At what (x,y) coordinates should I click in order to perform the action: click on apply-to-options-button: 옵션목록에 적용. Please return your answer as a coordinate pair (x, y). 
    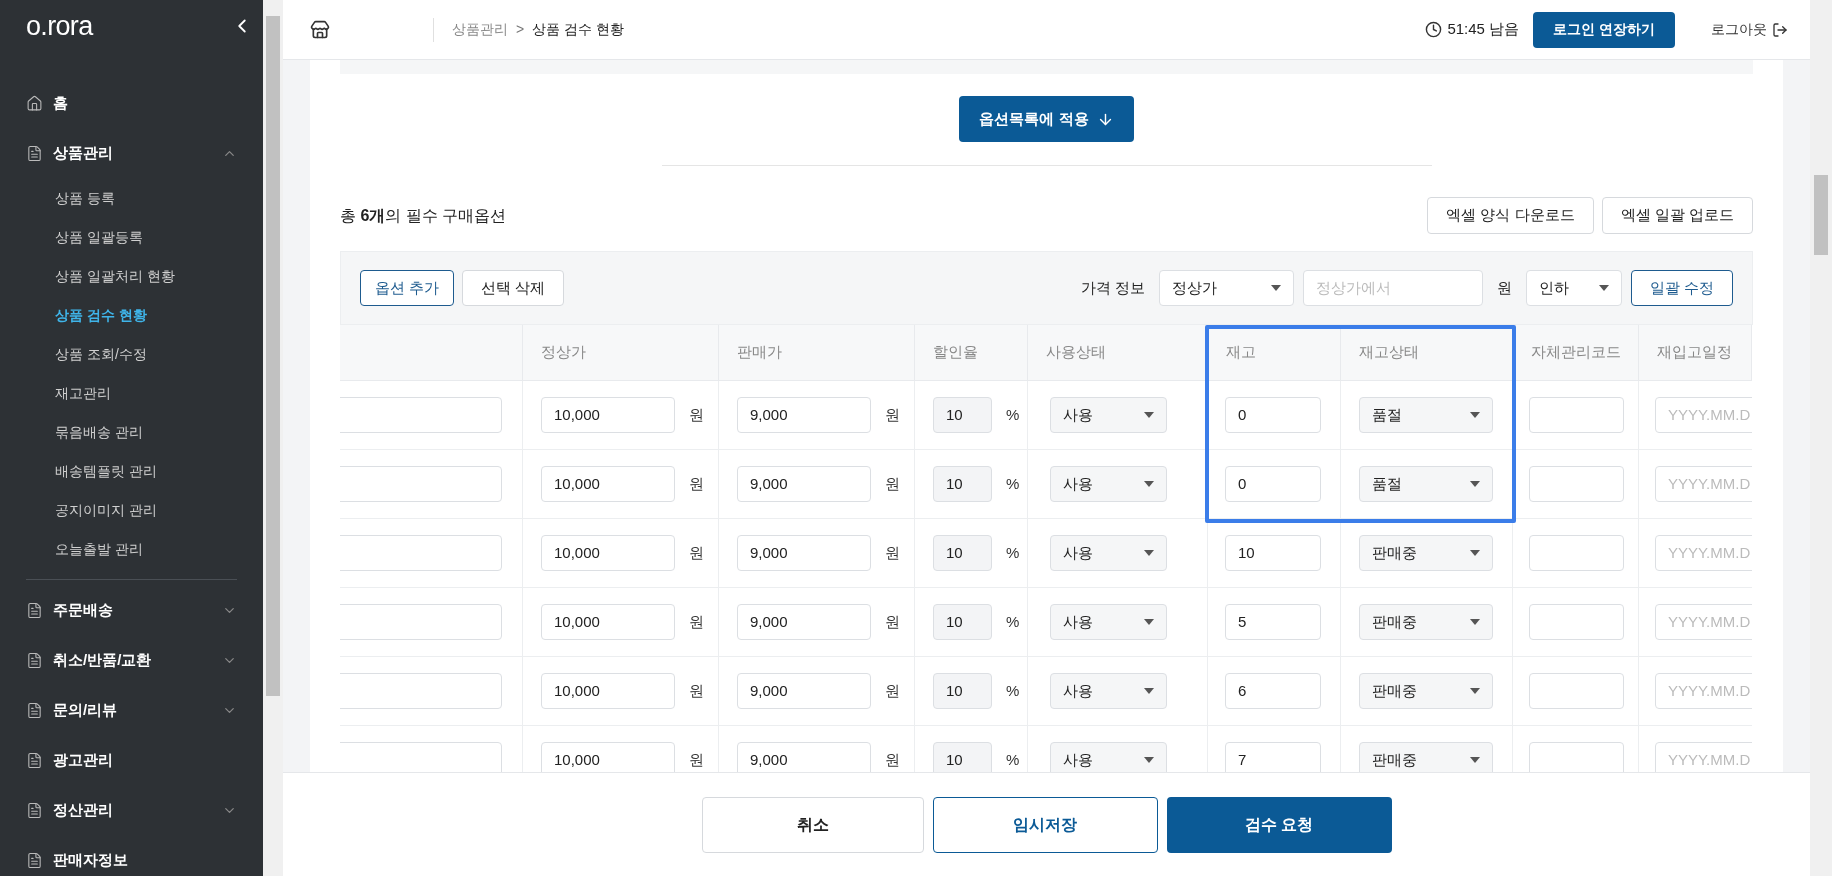
    Looking at the image, I should click on (1046, 119).